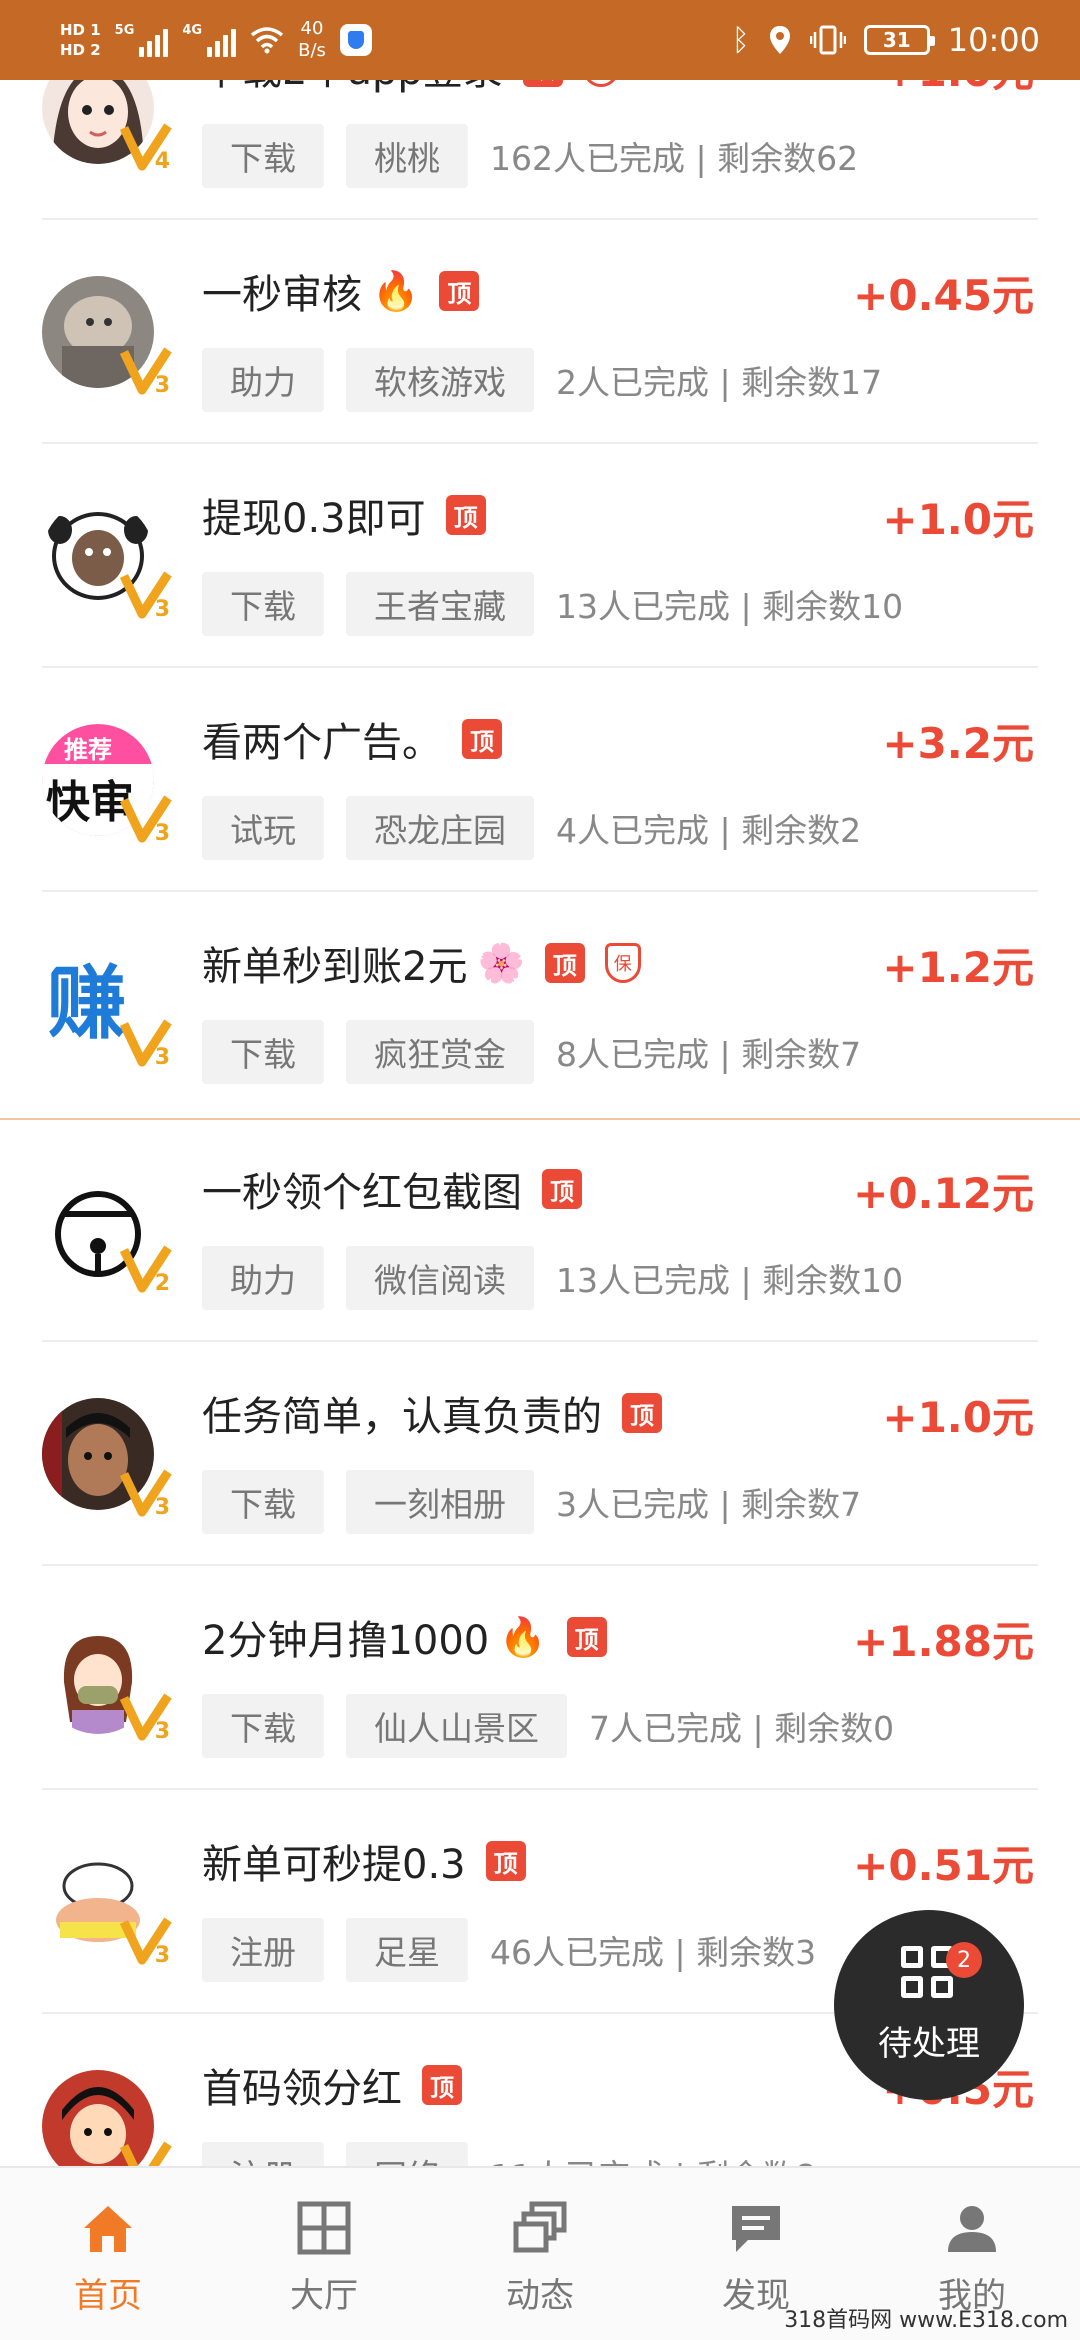 This screenshot has width=1080, height=2340. What do you see at coordinates (355, 40) in the screenshot?
I see `security-shield-icon` at bounding box center [355, 40].